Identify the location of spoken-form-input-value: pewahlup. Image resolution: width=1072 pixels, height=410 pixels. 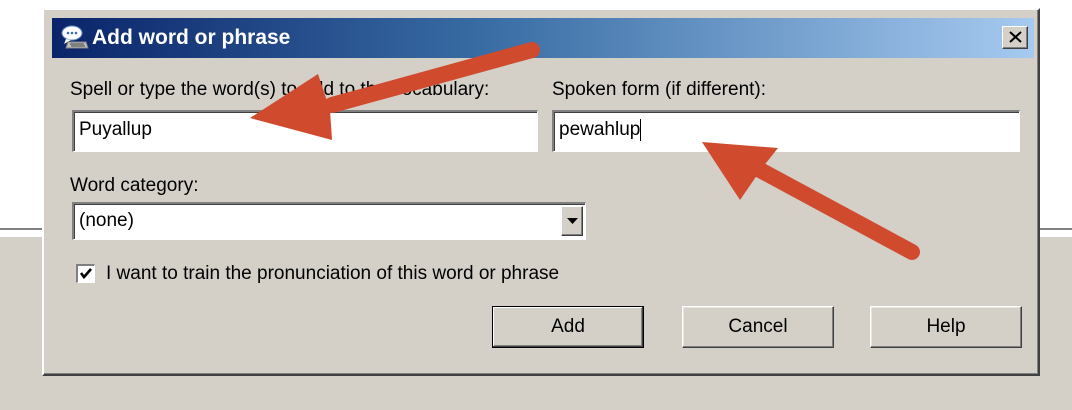
(600, 129).